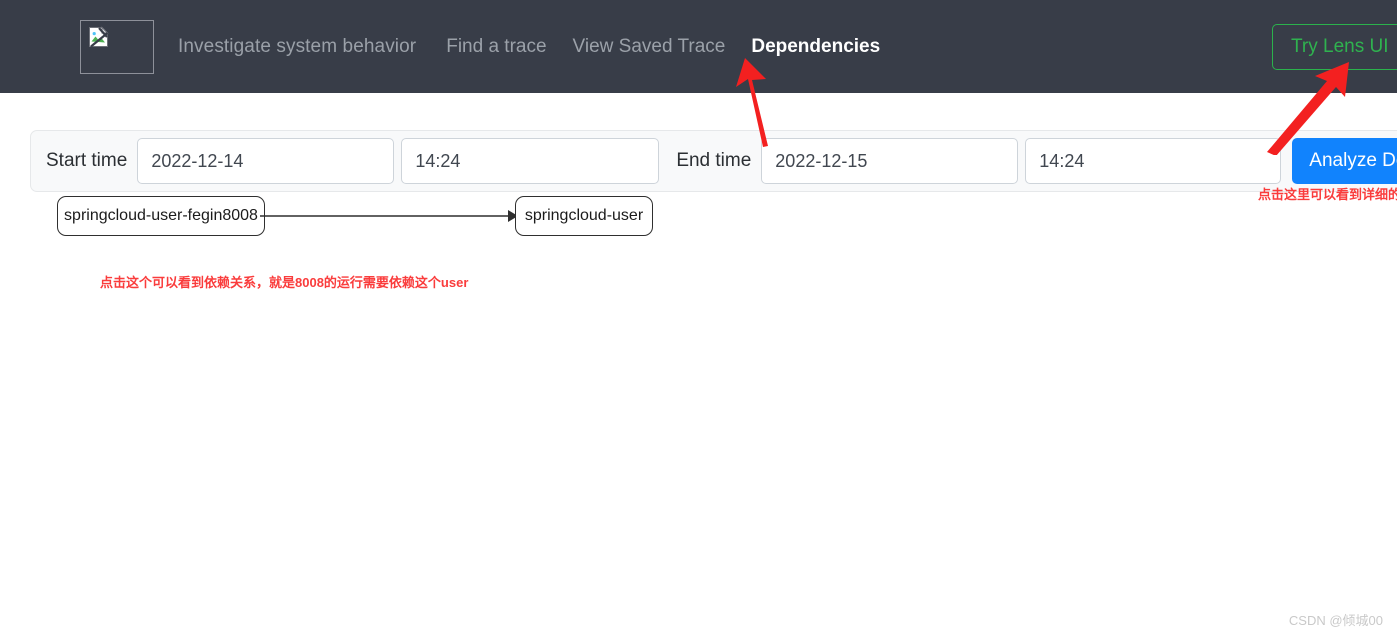 This screenshot has width=1397, height=640. What do you see at coordinates (297, 46) in the screenshot?
I see `brand-title: Investigate system behavior` at bounding box center [297, 46].